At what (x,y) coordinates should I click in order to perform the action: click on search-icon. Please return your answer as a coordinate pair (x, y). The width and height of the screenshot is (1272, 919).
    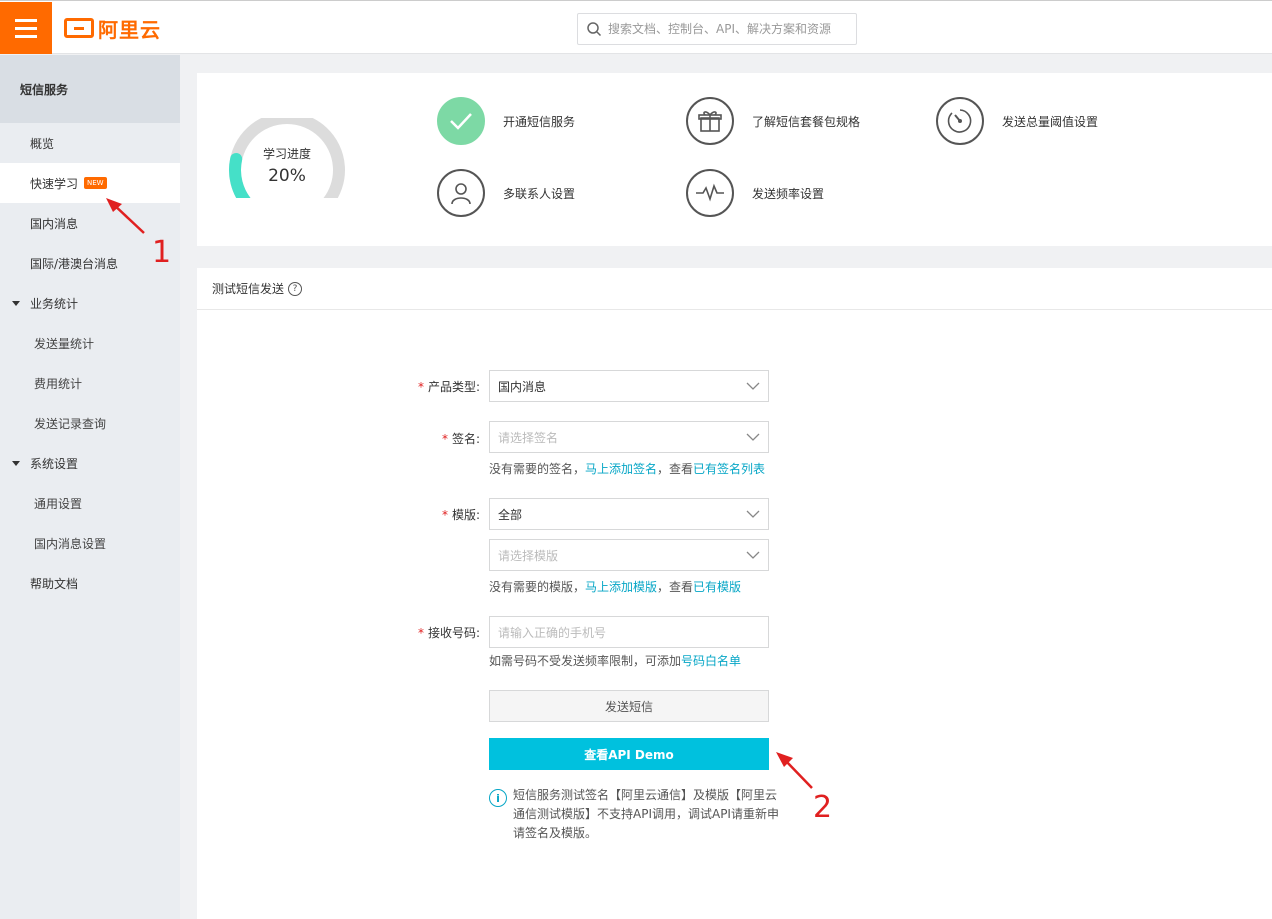
    Looking at the image, I should click on (594, 29).